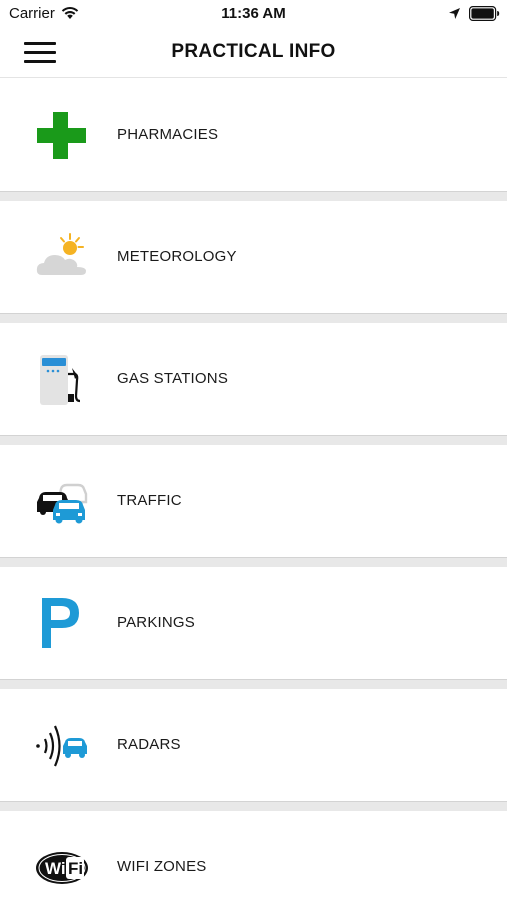  I want to click on list-item-label: PHARMACIES, so click(168, 134).